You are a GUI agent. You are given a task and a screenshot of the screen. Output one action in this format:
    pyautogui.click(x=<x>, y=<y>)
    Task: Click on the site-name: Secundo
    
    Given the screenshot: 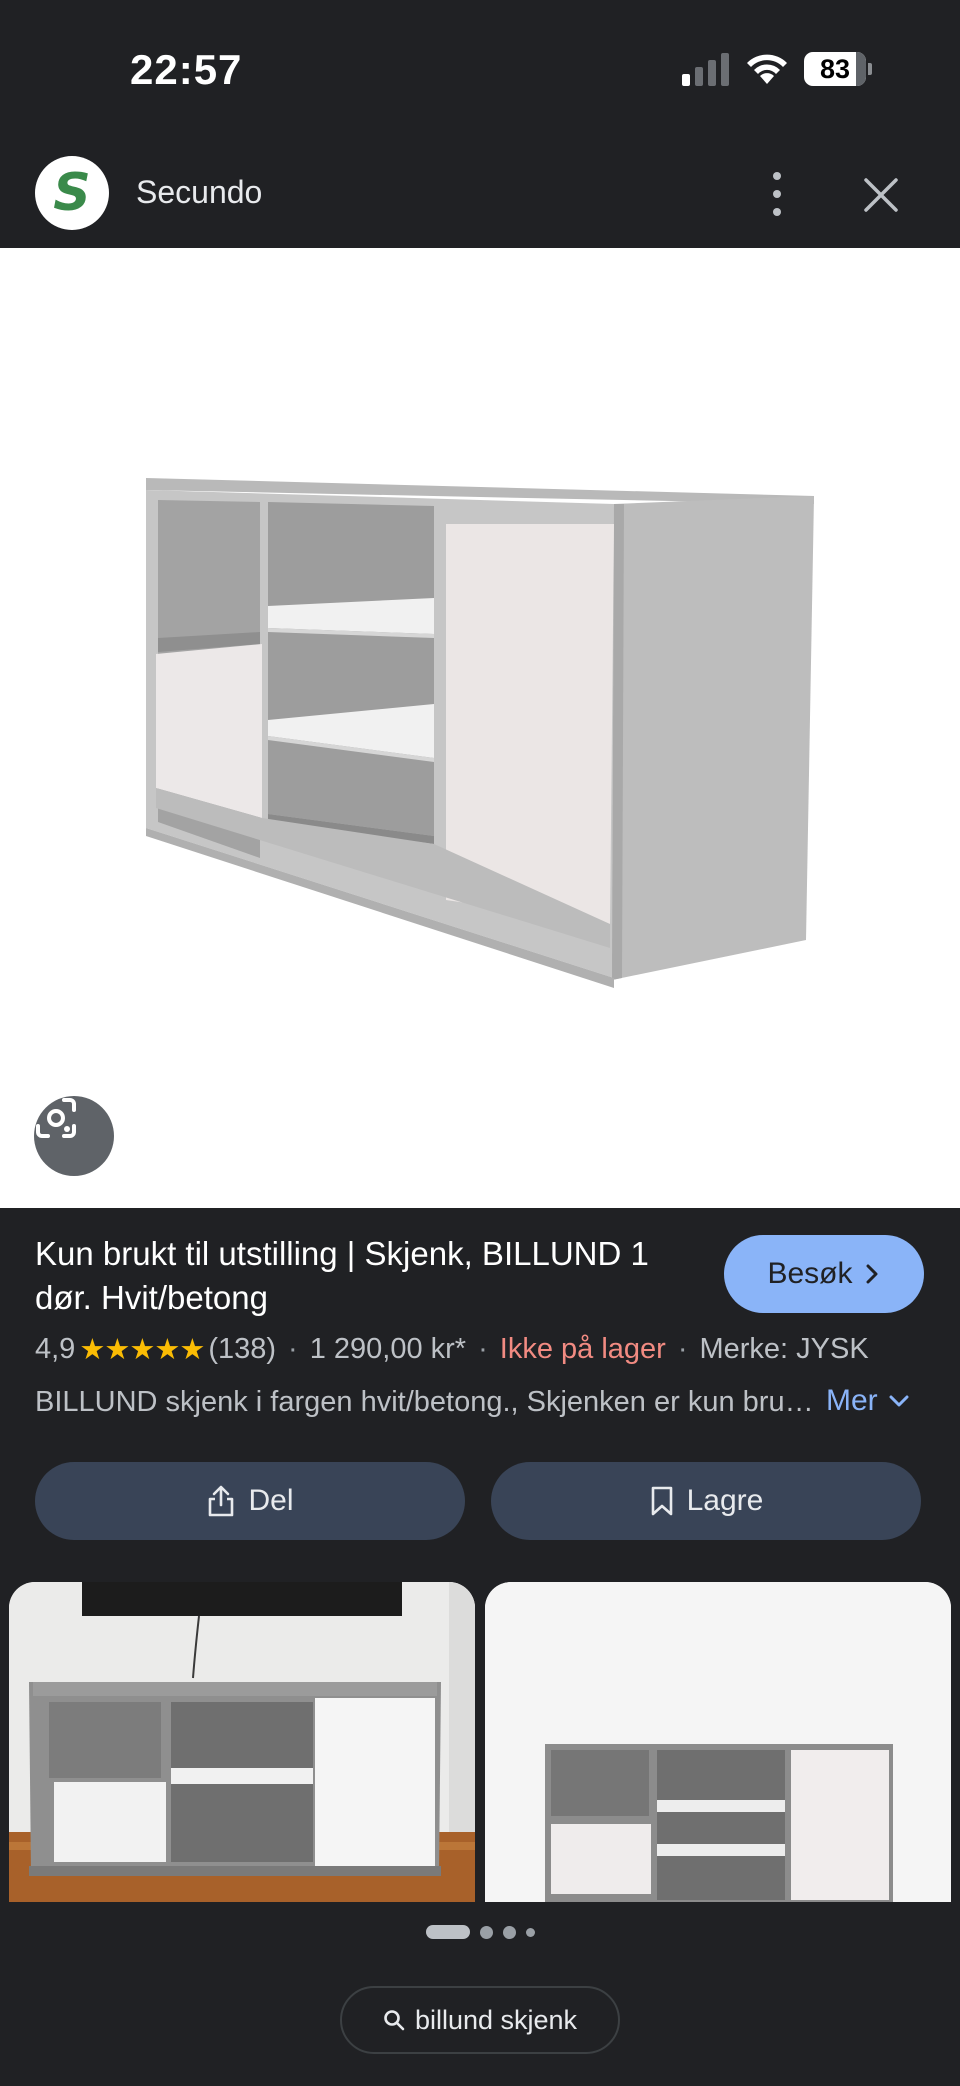 What is the action you would take?
    pyautogui.click(x=199, y=192)
    